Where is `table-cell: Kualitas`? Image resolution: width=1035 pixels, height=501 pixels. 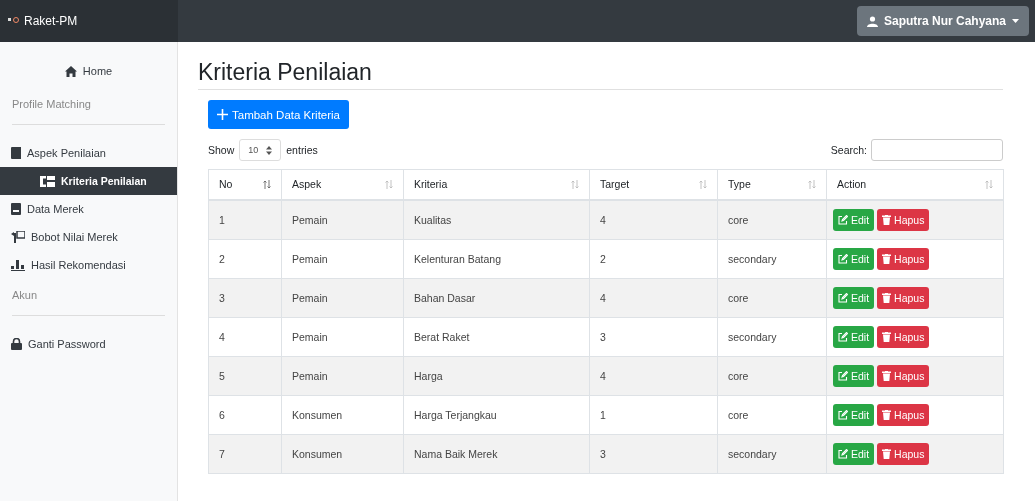 table-cell: Kualitas is located at coordinates (496, 219).